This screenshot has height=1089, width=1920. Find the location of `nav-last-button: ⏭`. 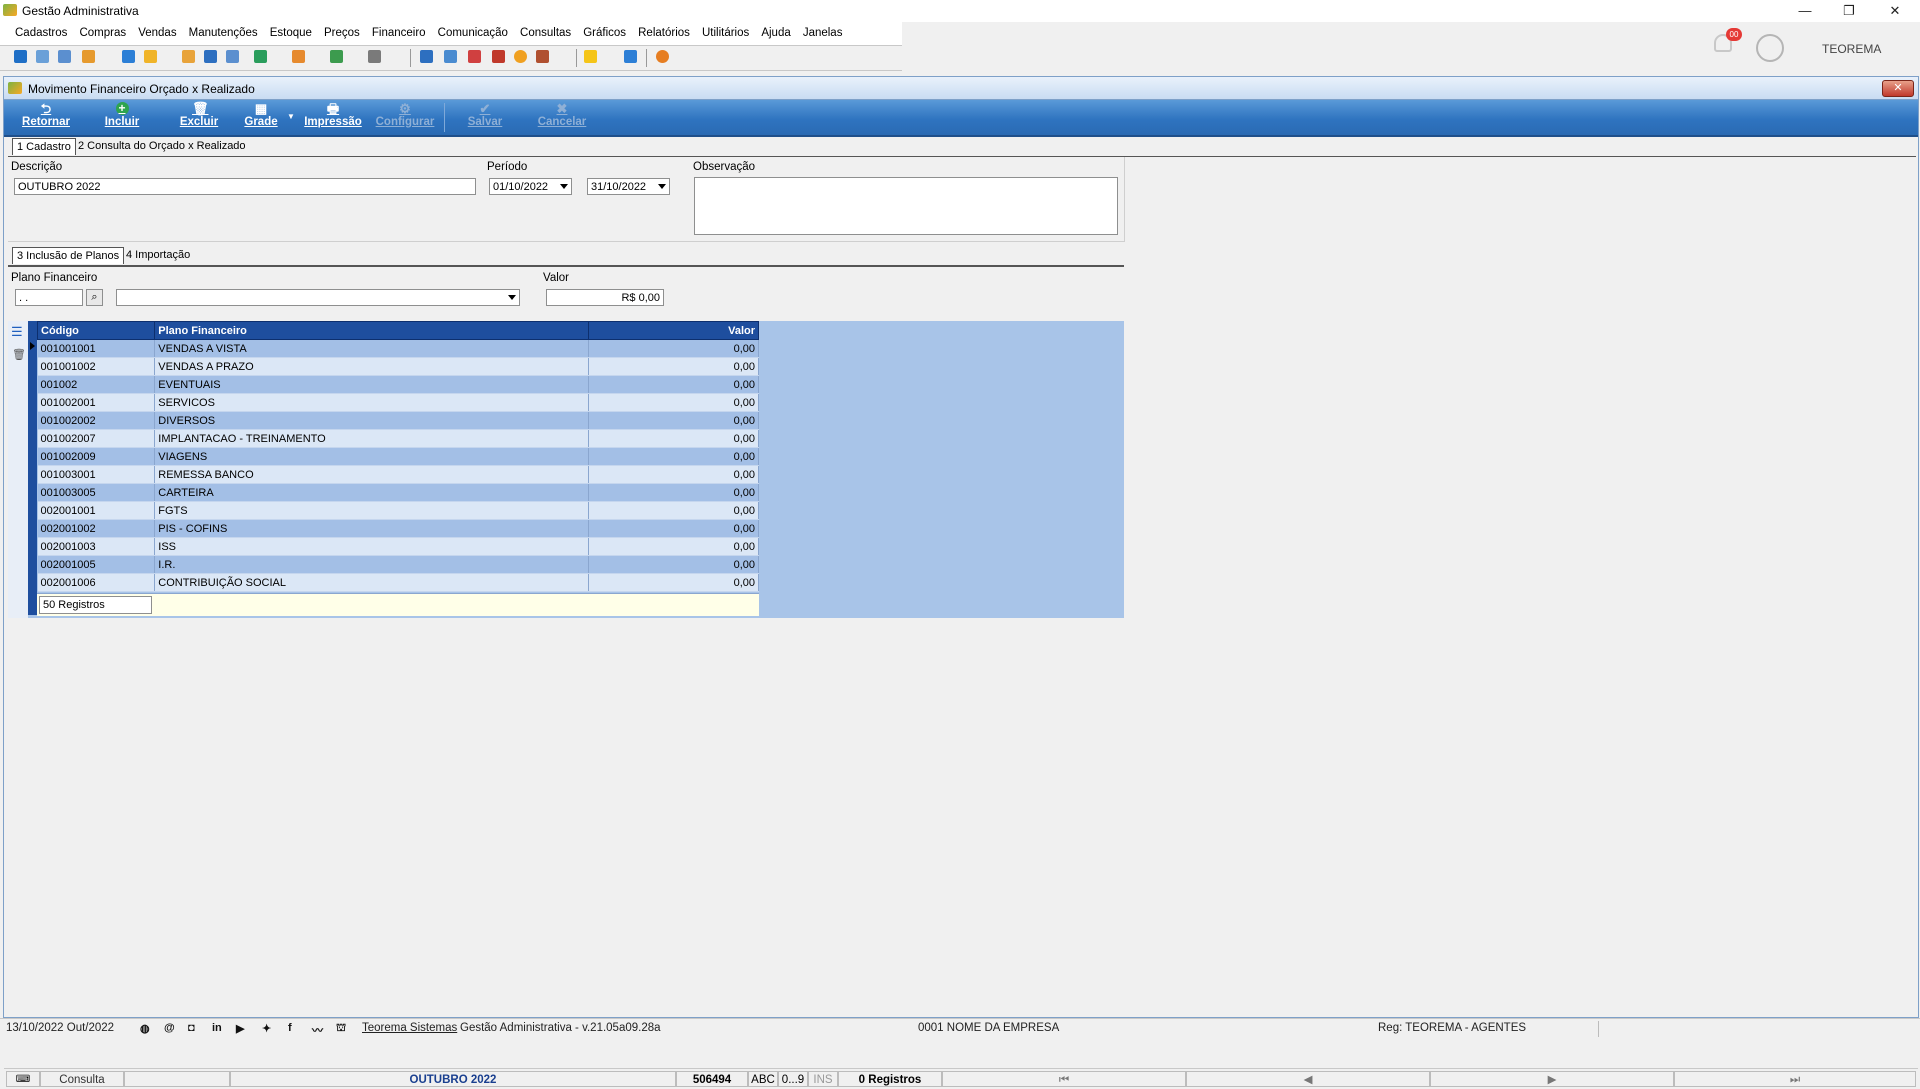

nav-last-button: ⏭ is located at coordinates (1795, 1079).